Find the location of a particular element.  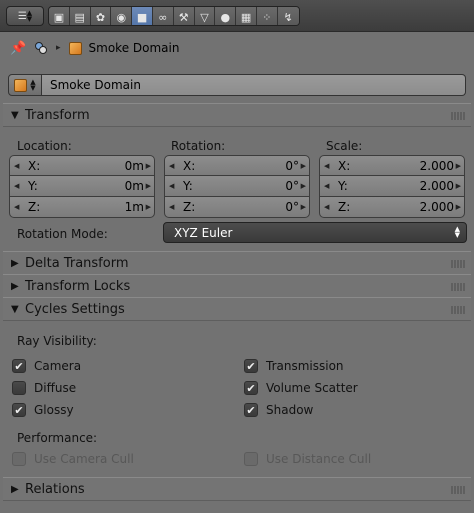

axis-label: Z: is located at coordinates (189, 207).